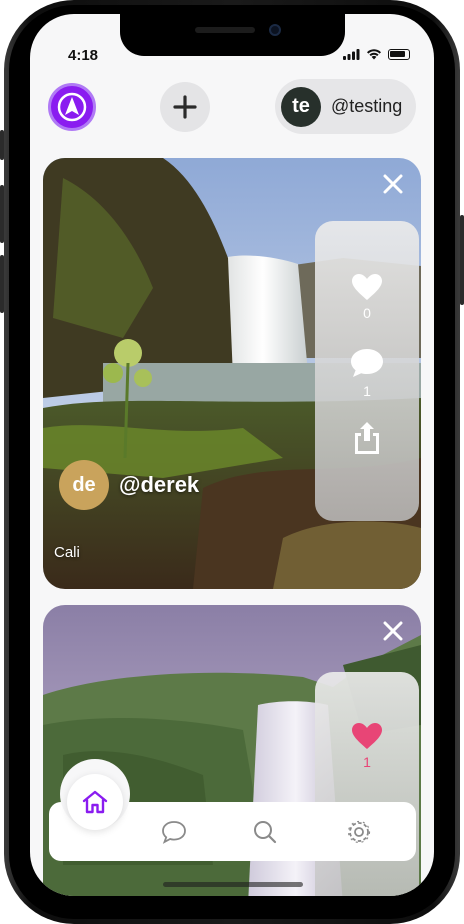 This screenshot has width=464, height=924. Describe the element at coordinates (233, 884) in the screenshot. I see `home-indicator` at that location.